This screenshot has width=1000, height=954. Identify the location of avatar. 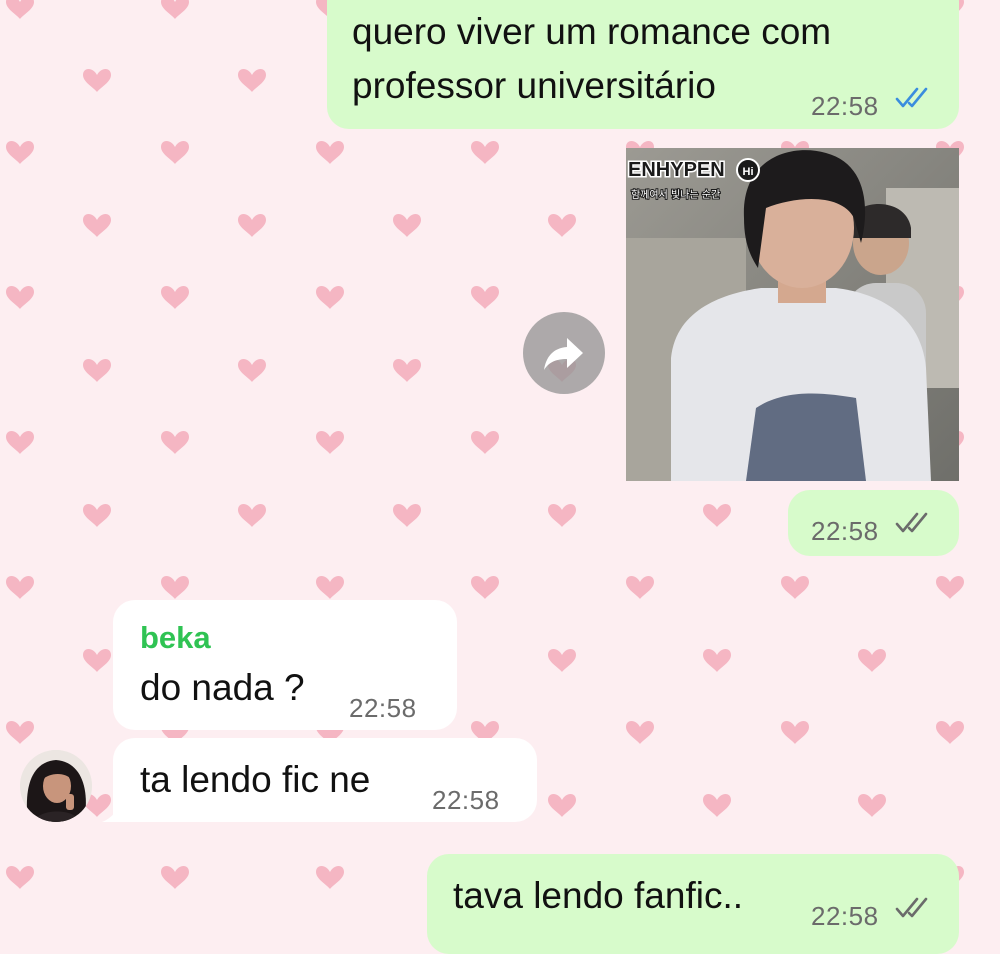
(56, 786).